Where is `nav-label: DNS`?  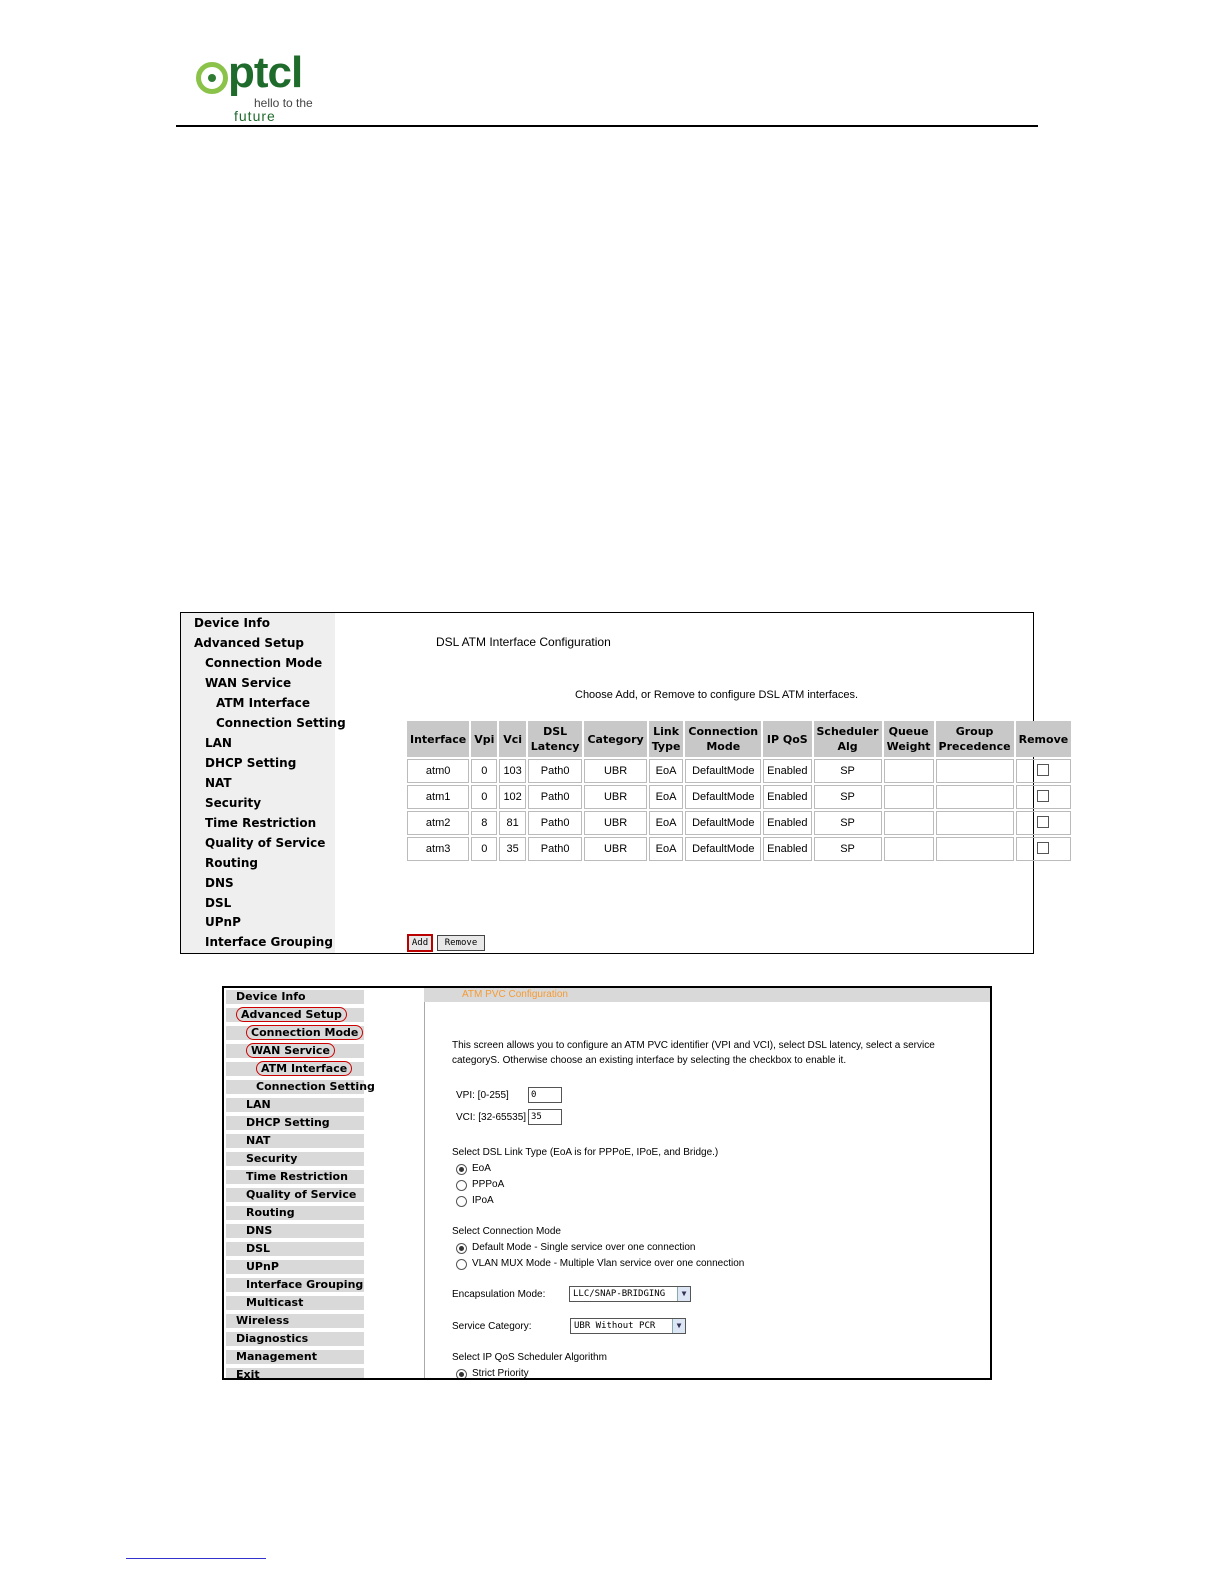
nav-label: DNS is located at coordinates (259, 1230).